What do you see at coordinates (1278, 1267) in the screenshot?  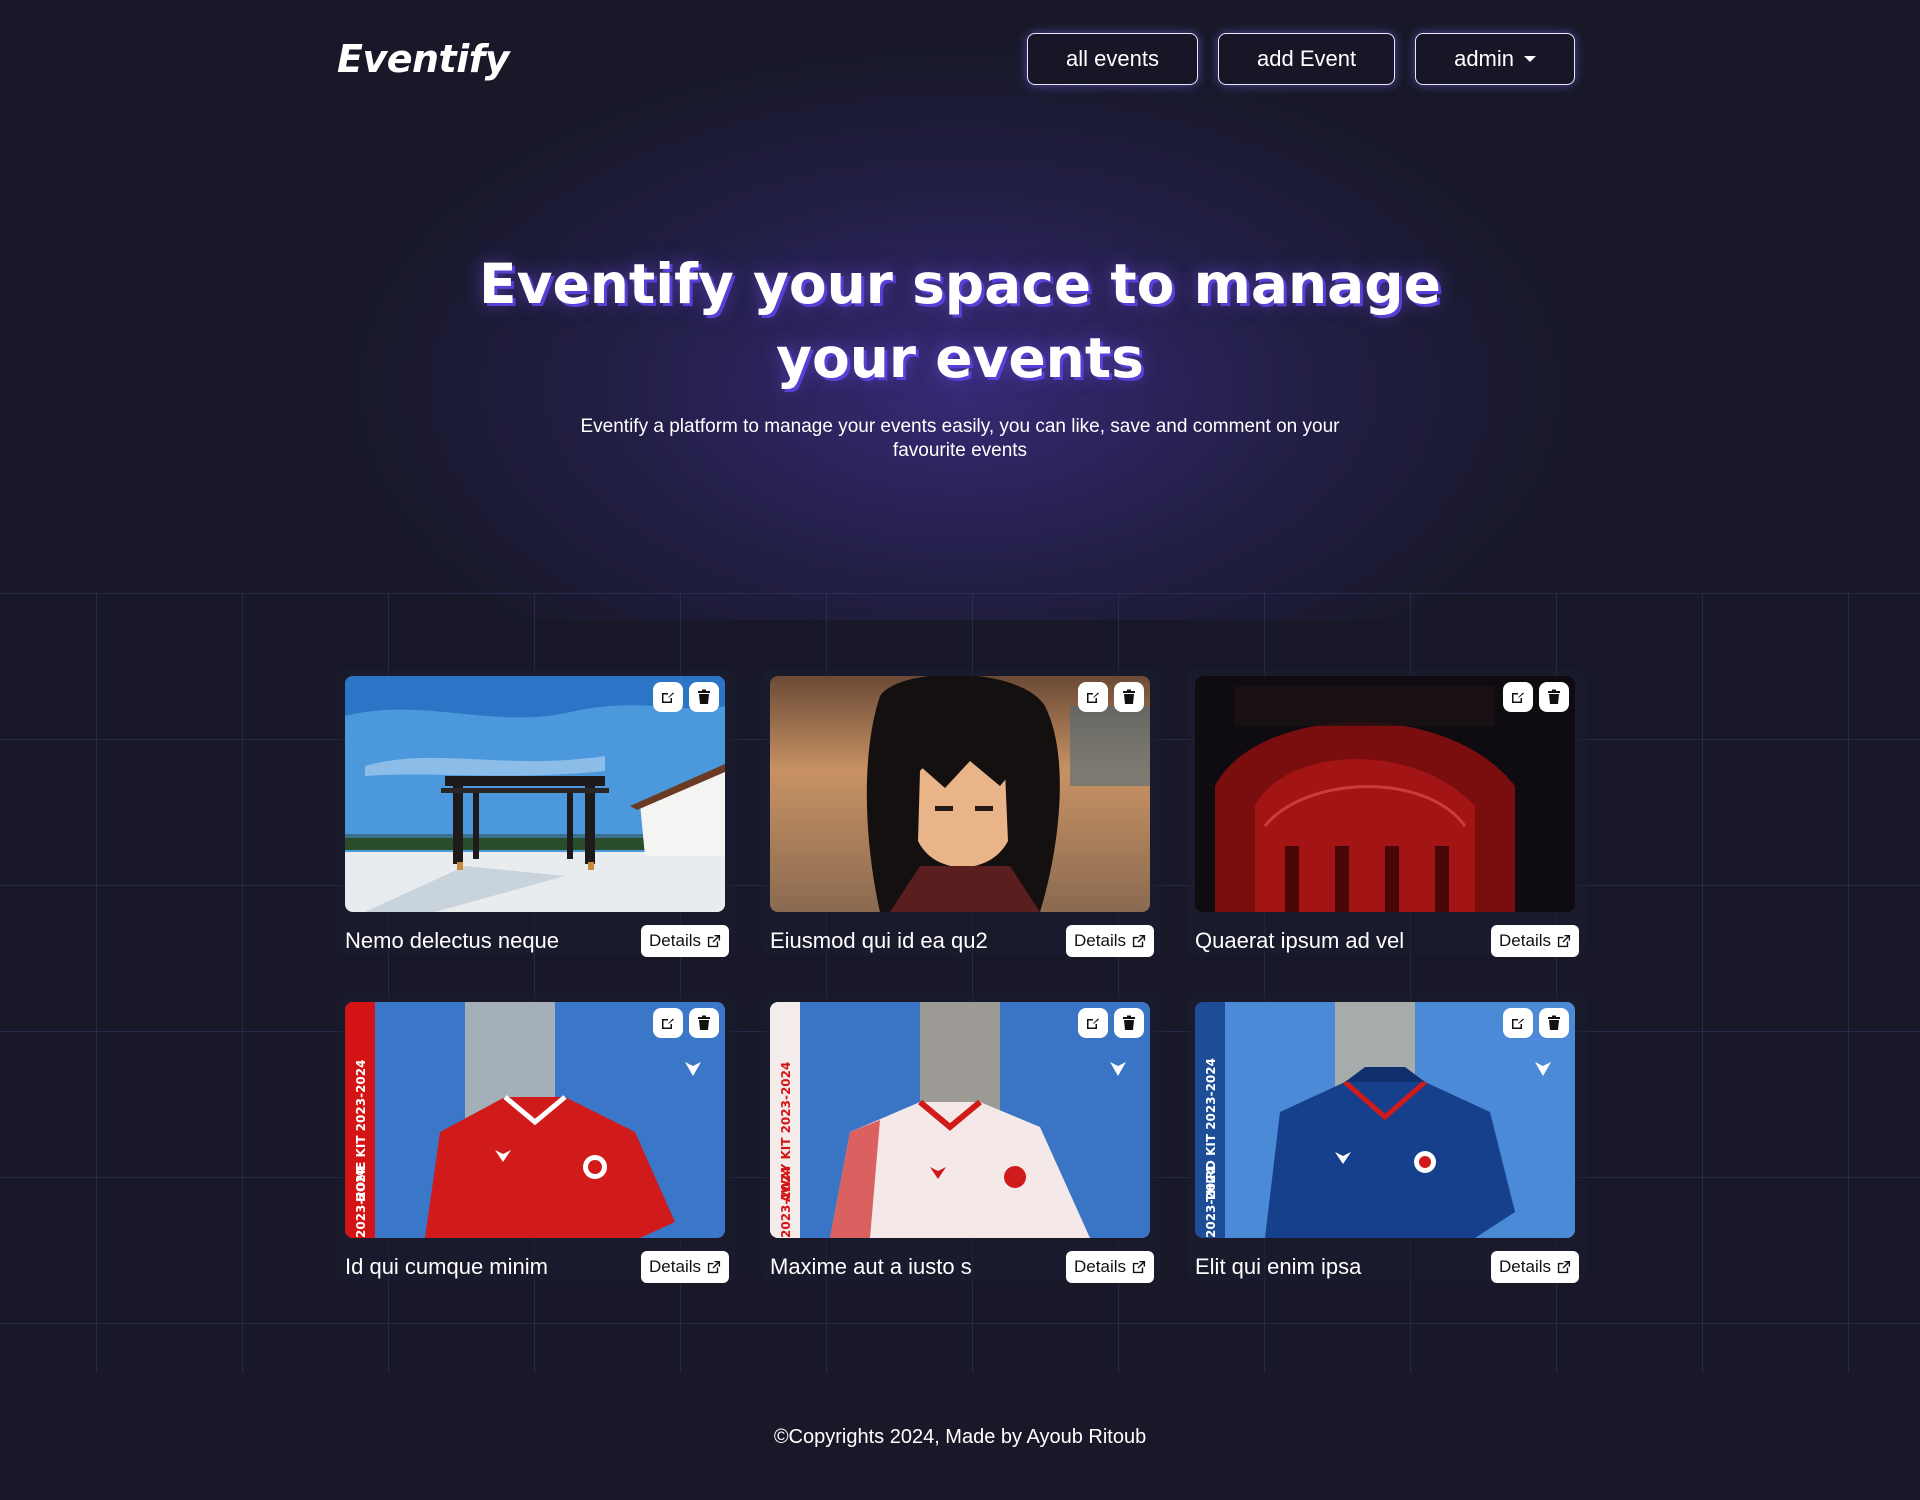 I see `event-title: Elit qui enim ipsa` at bounding box center [1278, 1267].